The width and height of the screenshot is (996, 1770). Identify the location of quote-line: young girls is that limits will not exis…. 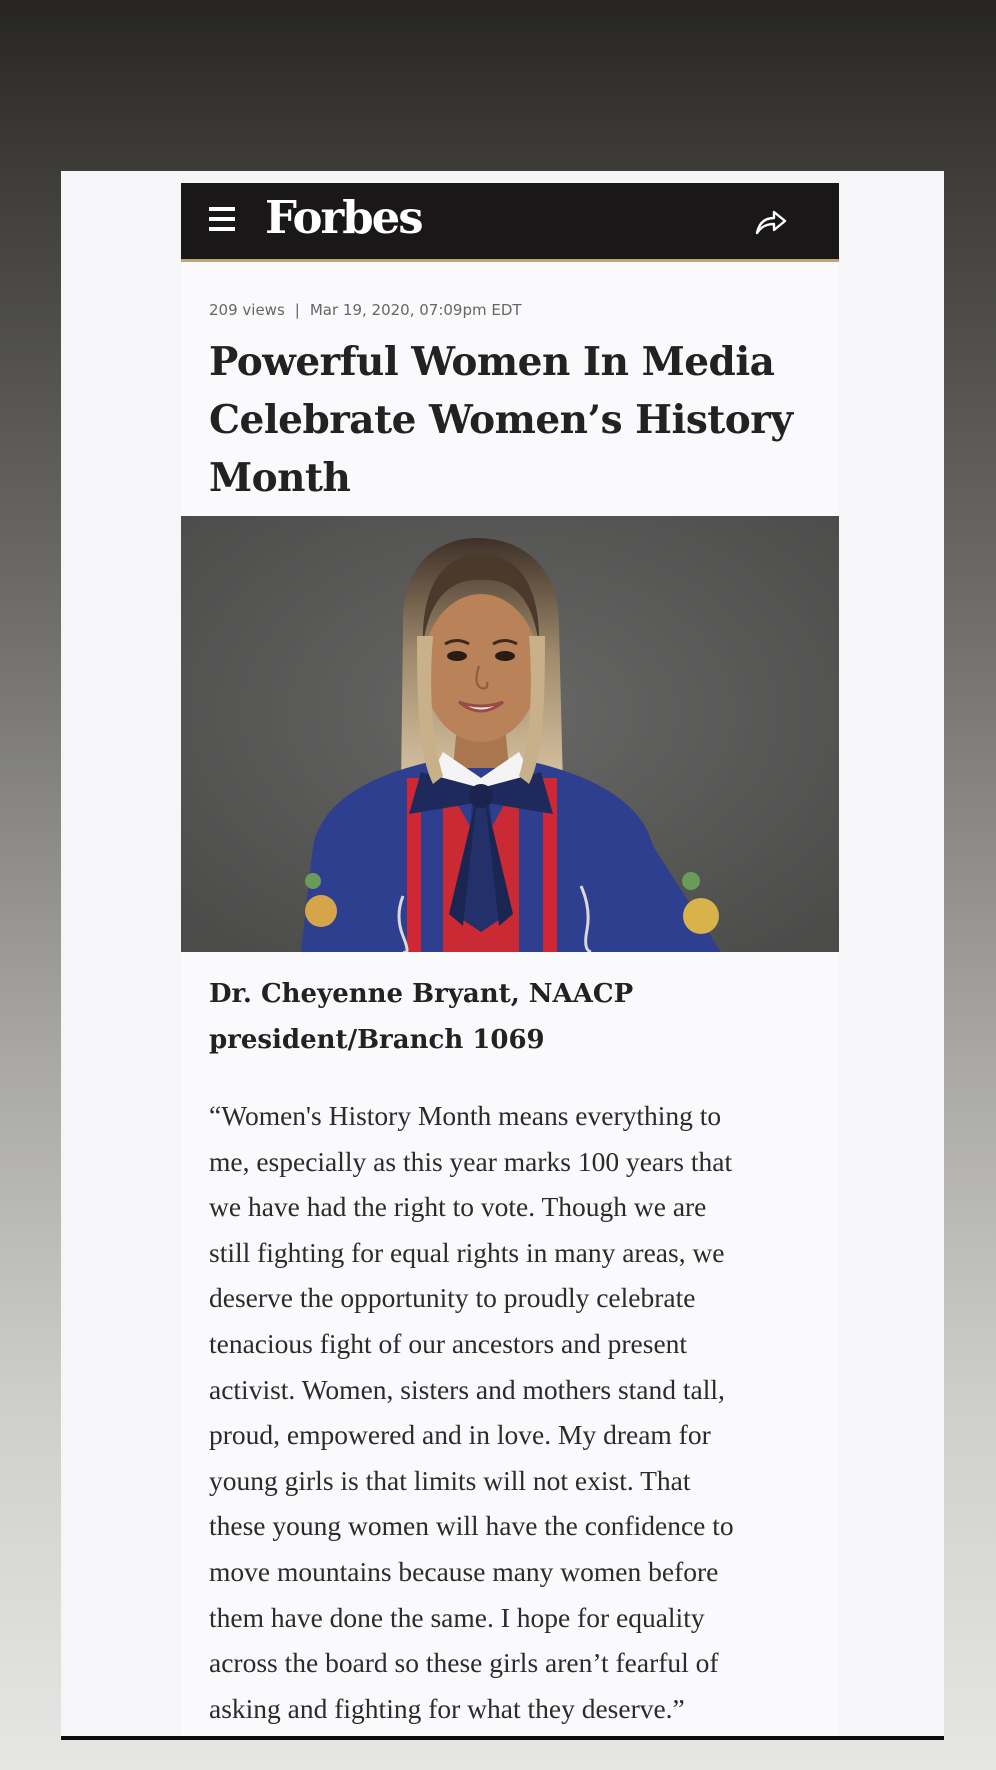
(450, 1480).